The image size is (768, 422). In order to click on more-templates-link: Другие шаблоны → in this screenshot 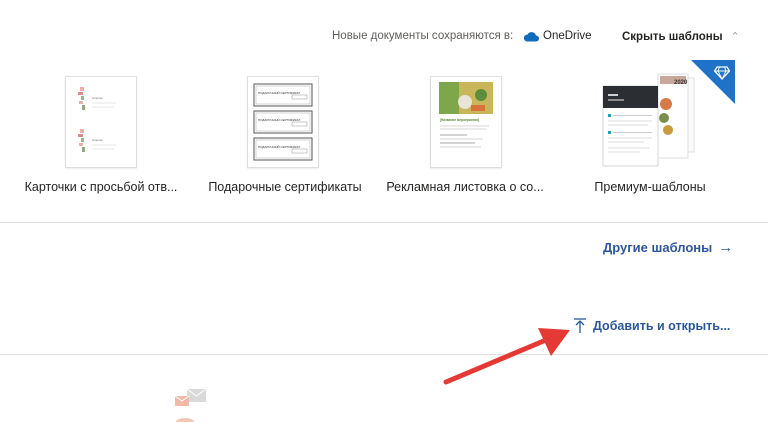, I will do `click(668, 247)`.